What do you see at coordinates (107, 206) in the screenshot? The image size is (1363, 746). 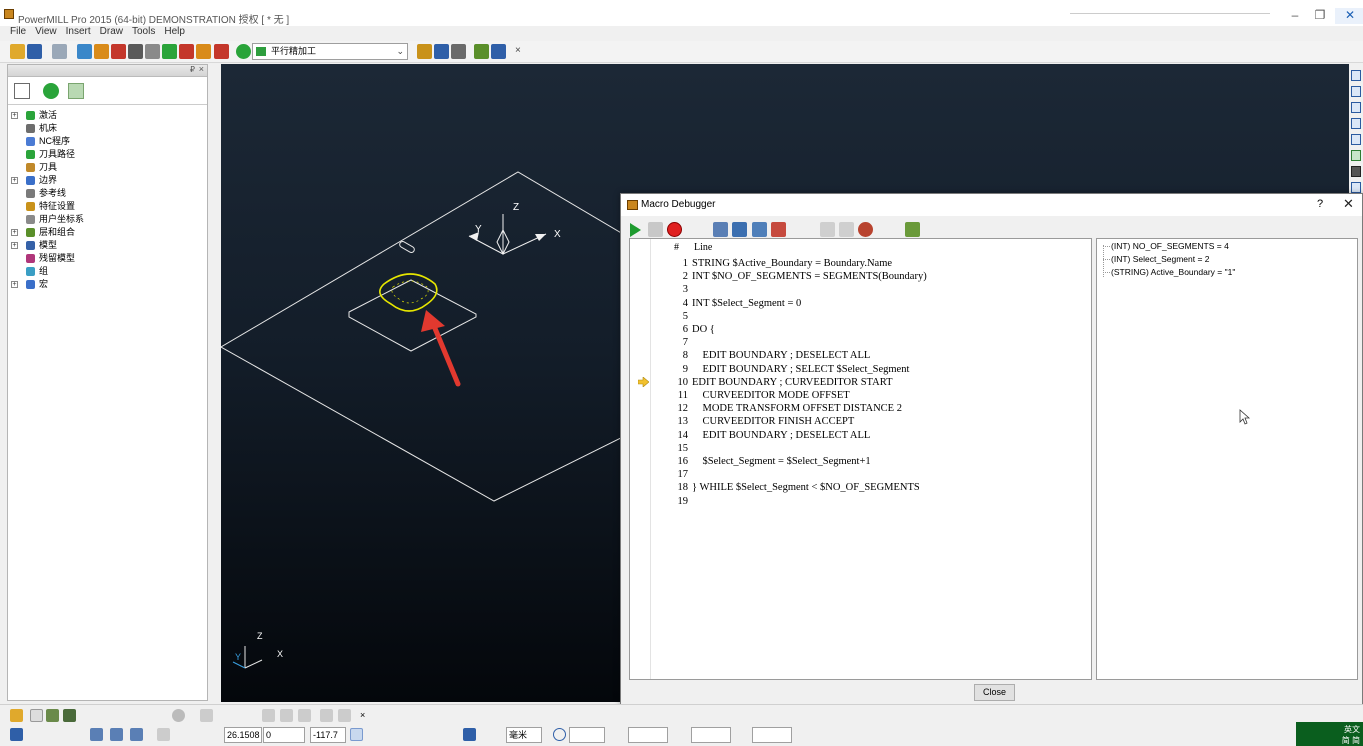 I see `tree-item: 特征设置` at bounding box center [107, 206].